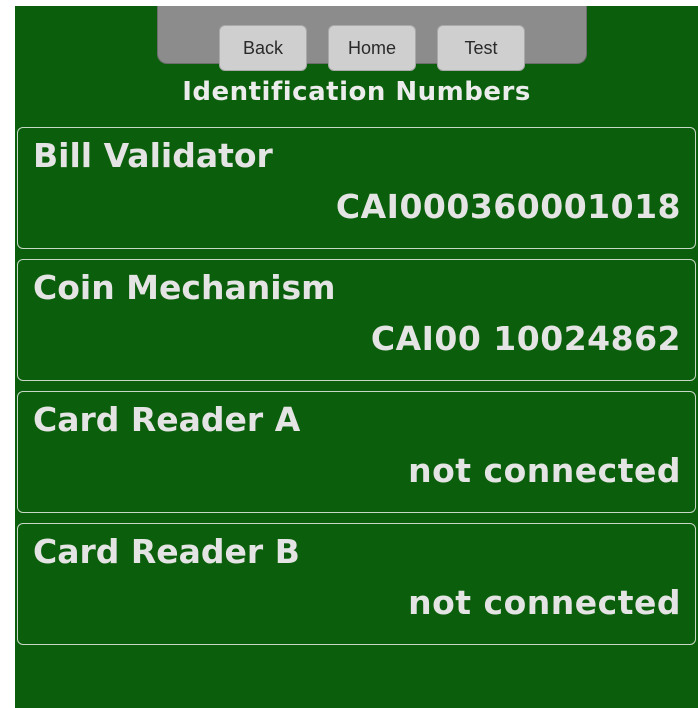 The width and height of the screenshot is (698, 708). Describe the element at coordinates (166, 551) in the screenshot. I see `device-label: Card Reader B` at that location.